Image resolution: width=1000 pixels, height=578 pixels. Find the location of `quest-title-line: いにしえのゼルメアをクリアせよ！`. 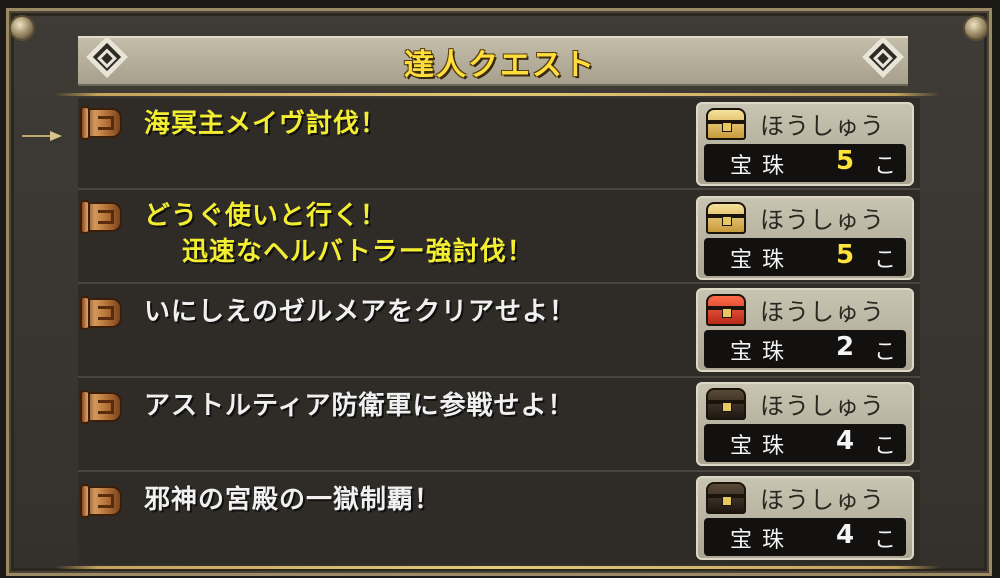

quest-title-line: いにしえのゼルメアをクリアせよ！ is located at coordinates (360, 312).